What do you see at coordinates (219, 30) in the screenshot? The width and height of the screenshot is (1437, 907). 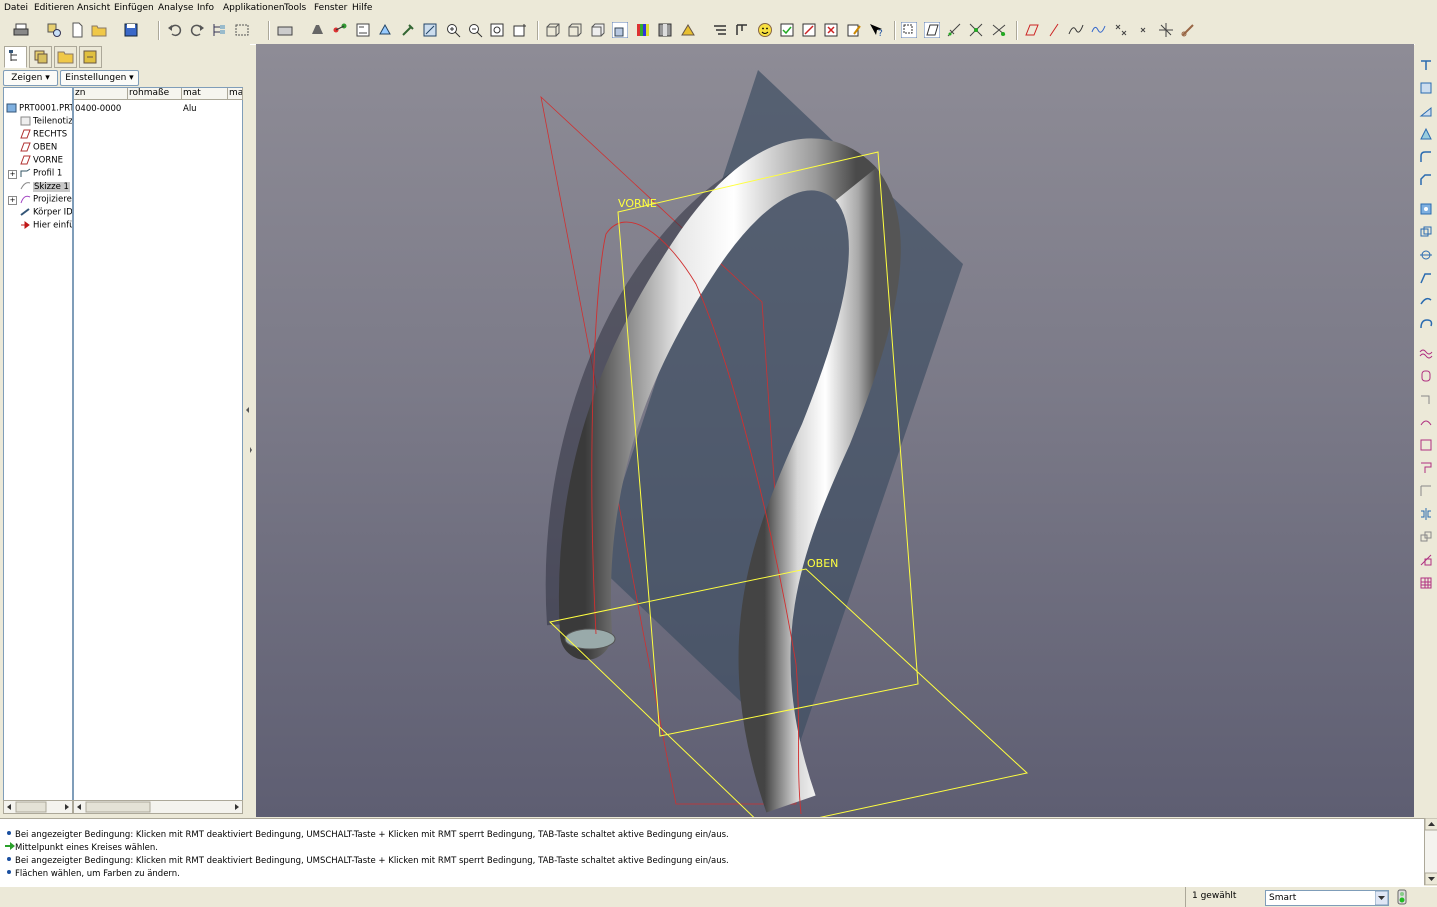 I see `tree-icon` at bounding box center [219, 30].